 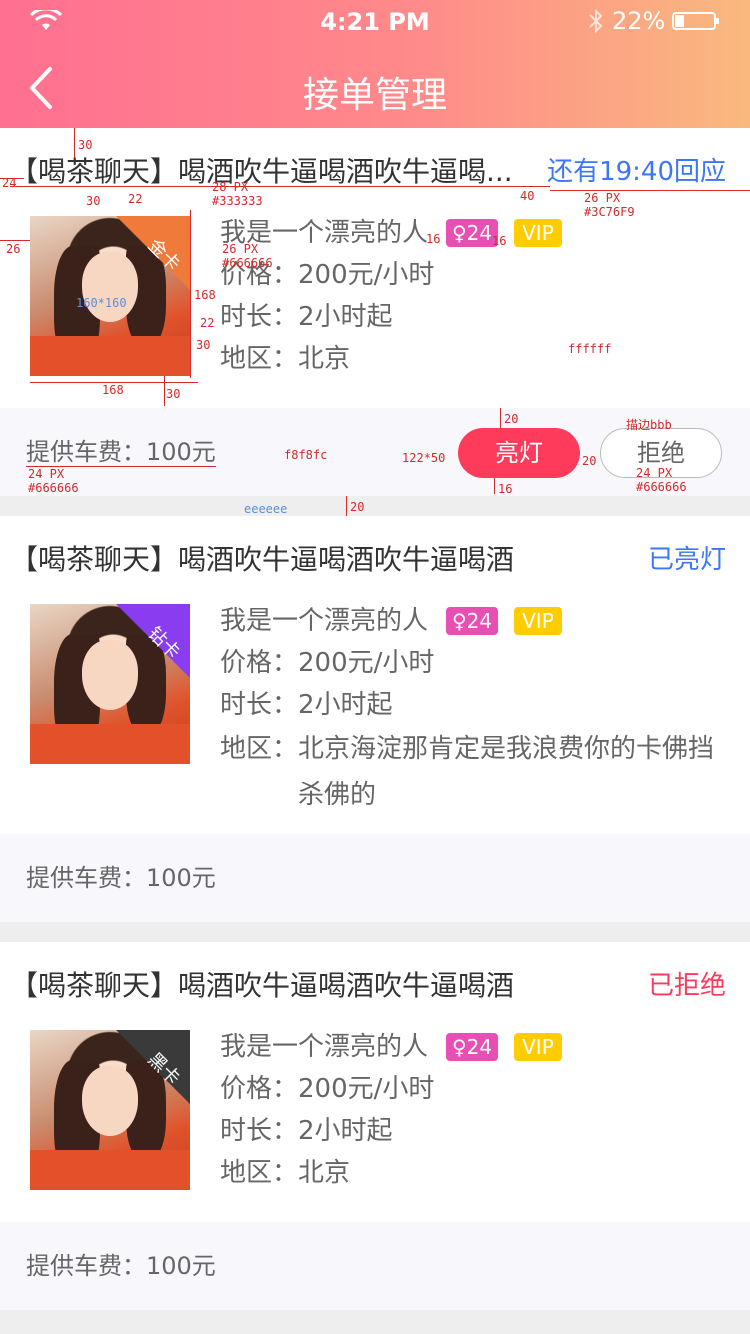 I want to click on light-button: 亮灯, so click(x=519, y=453).